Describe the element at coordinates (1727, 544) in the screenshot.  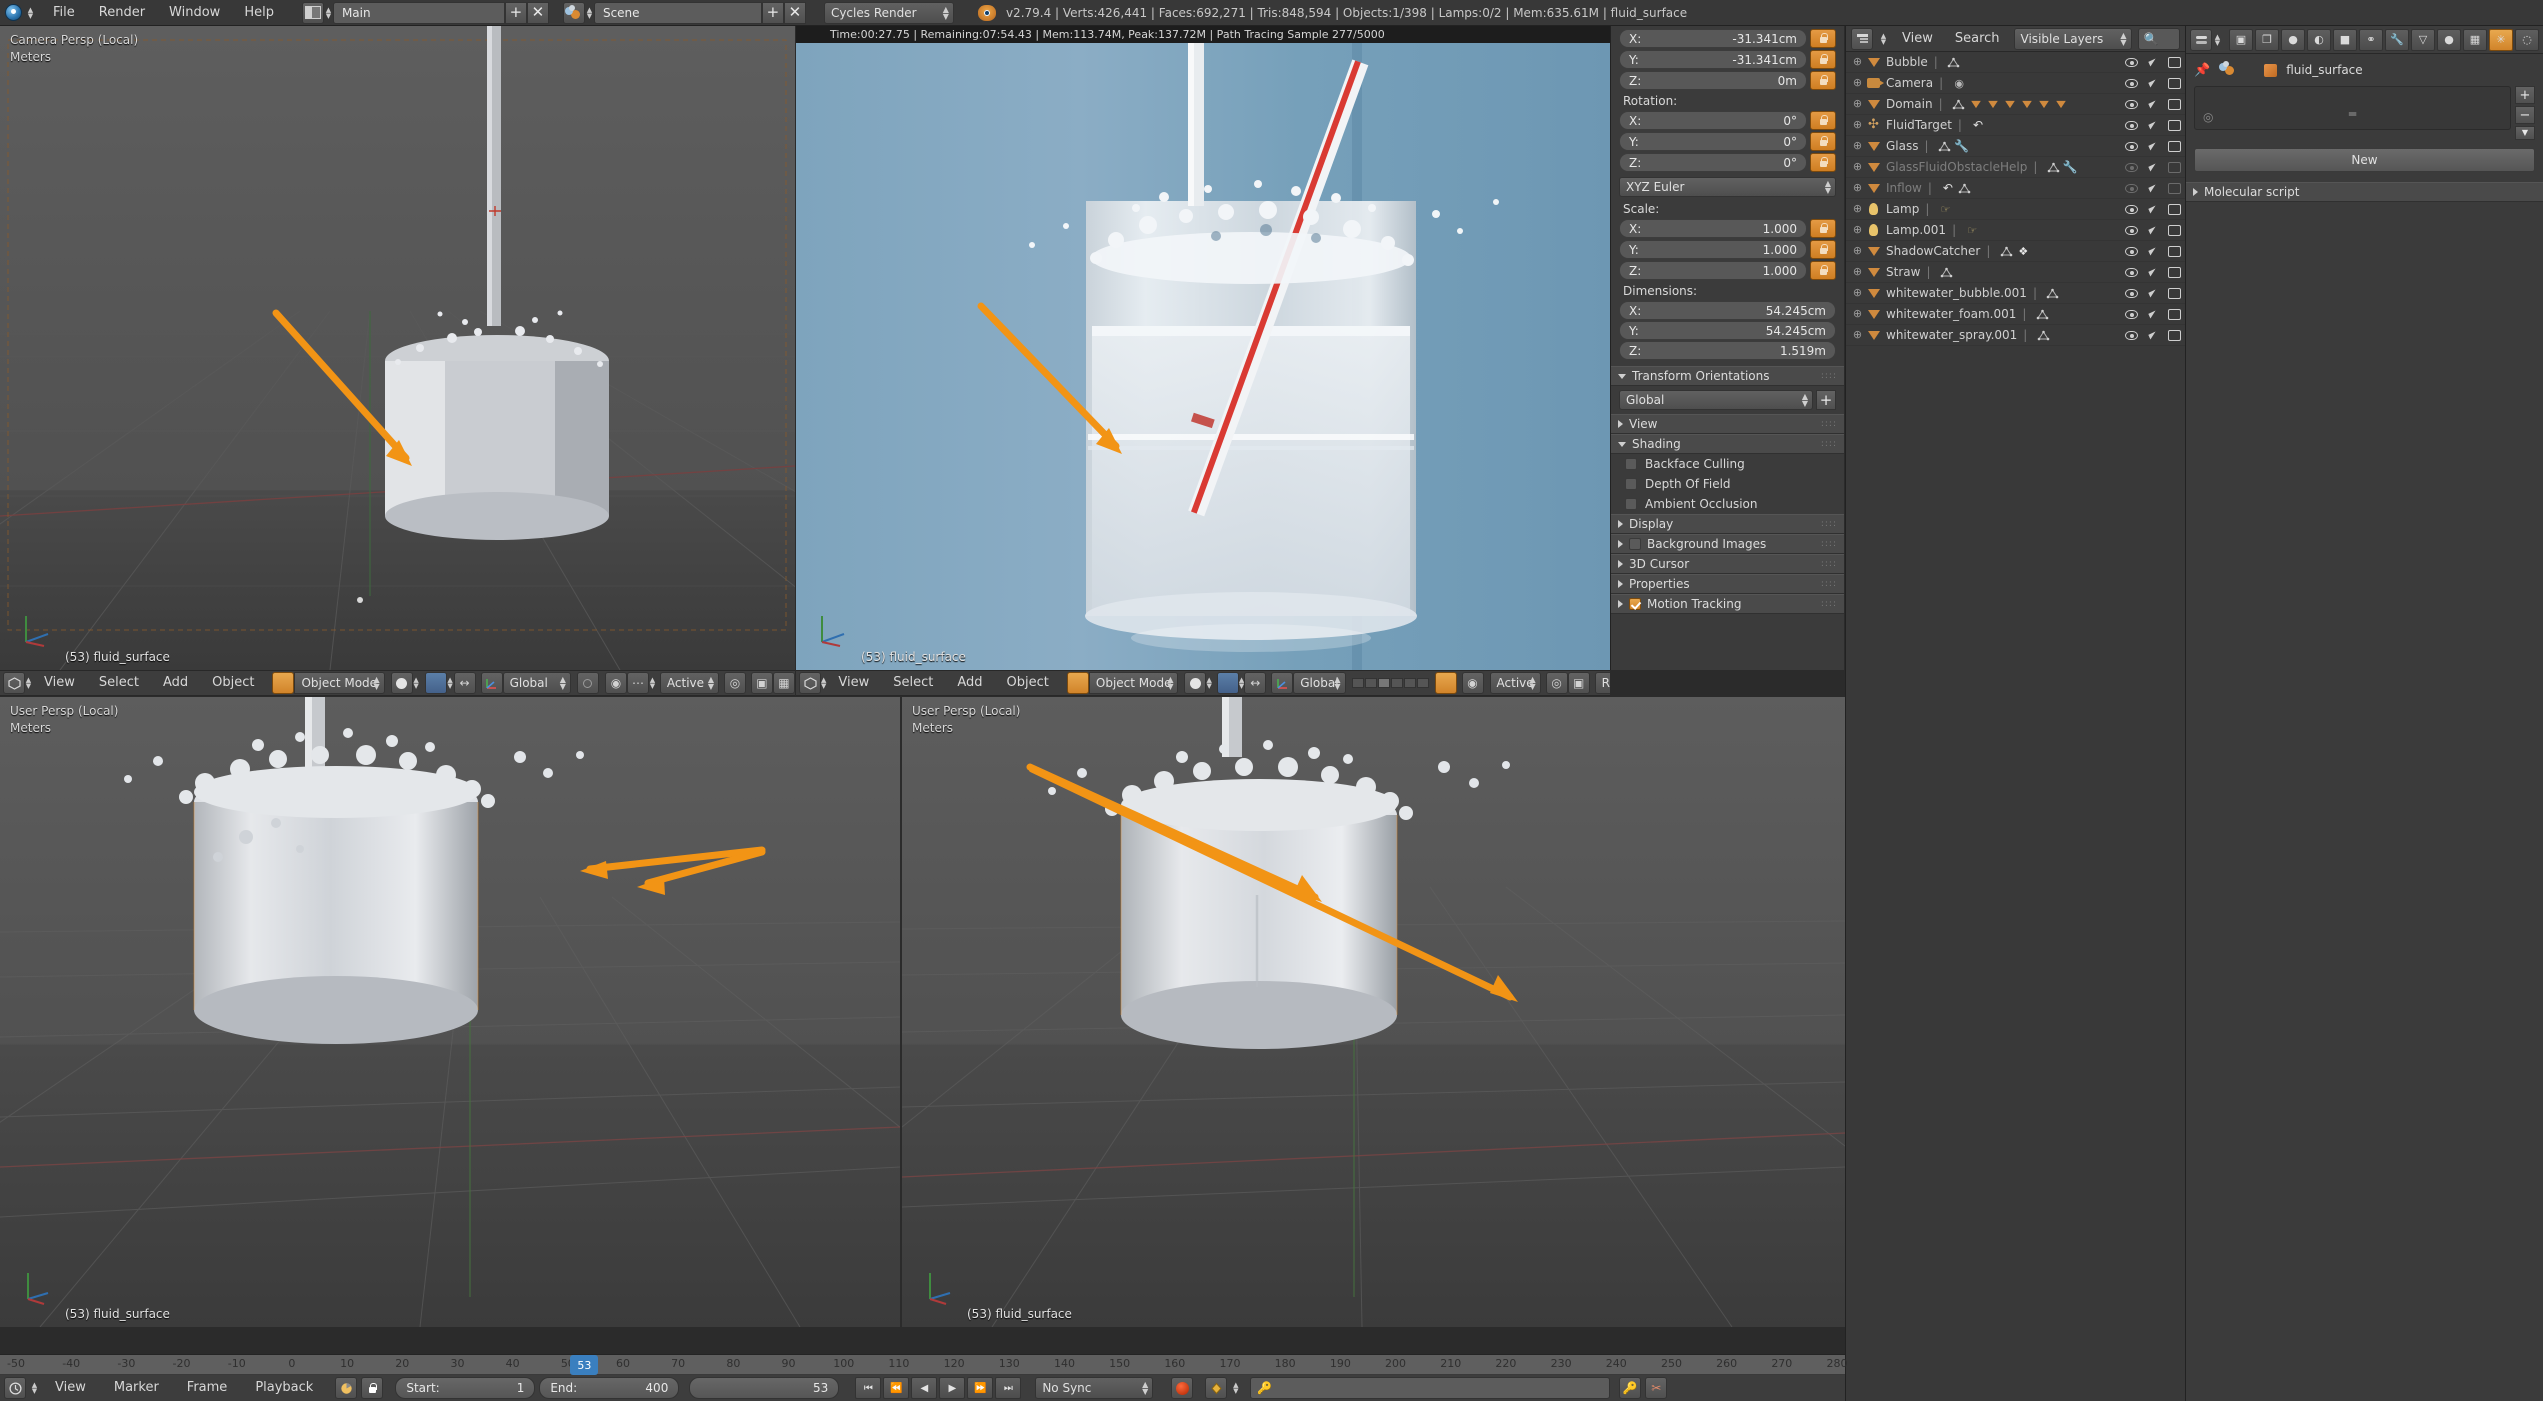
I see `panel-background-images: Background Images ::::` at that location.